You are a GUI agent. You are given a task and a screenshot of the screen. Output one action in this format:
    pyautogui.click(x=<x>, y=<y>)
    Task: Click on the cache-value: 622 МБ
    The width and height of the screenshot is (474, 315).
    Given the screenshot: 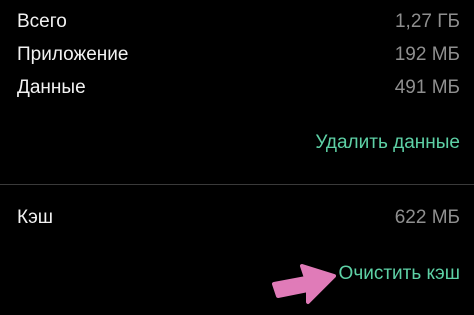 What is the action you would take?
    pyautogui.click(x=427, y=217)
    